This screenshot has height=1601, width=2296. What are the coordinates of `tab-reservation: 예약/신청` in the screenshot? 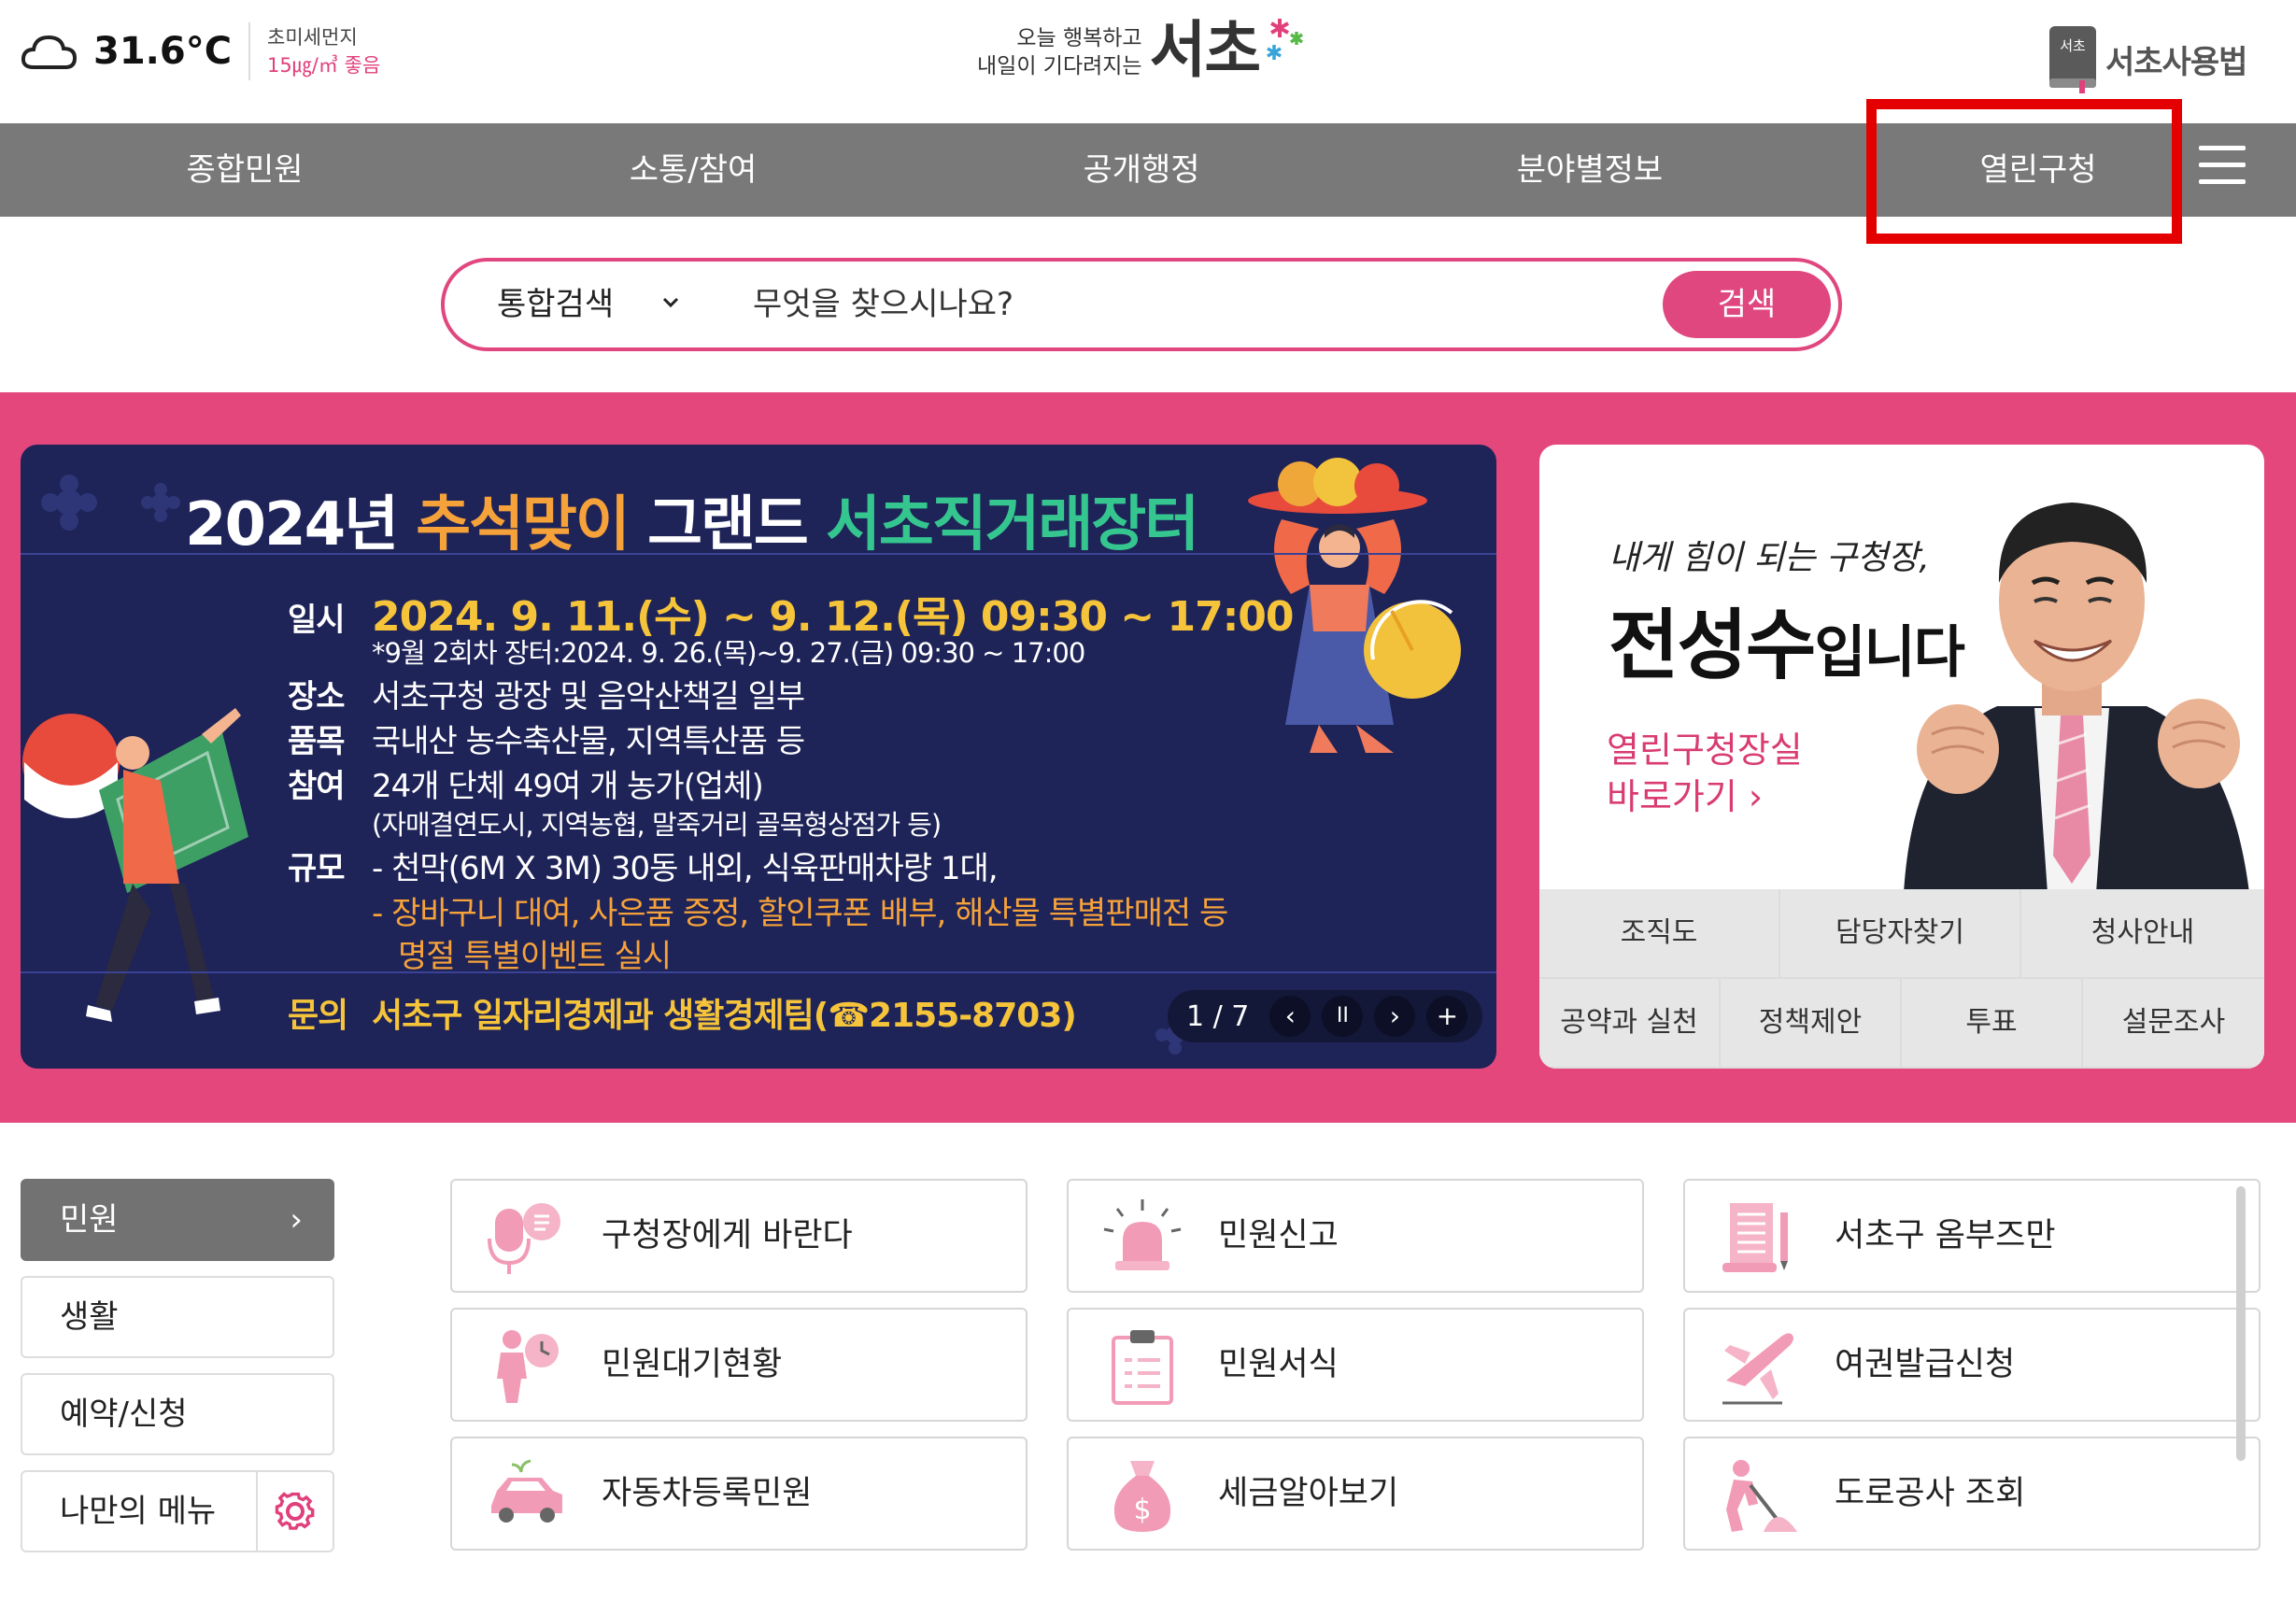 It's located at (178, 1414).